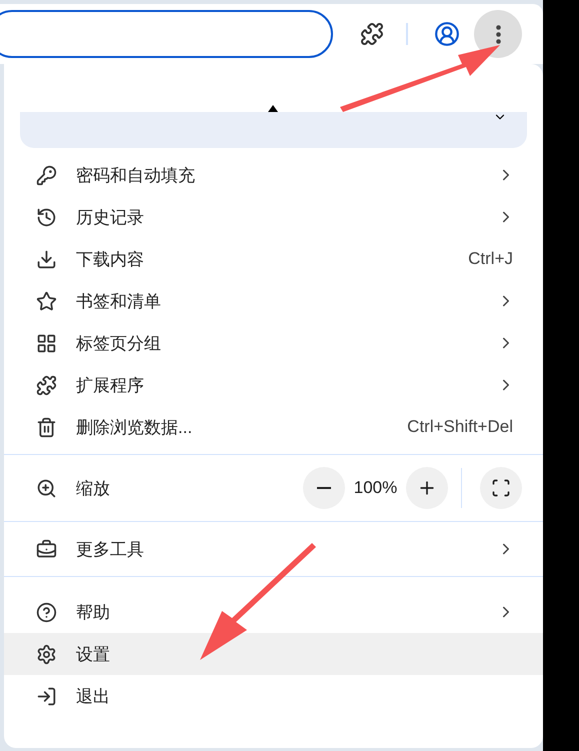  I want to click on menu-item: 历史记录, so click(273, 217).